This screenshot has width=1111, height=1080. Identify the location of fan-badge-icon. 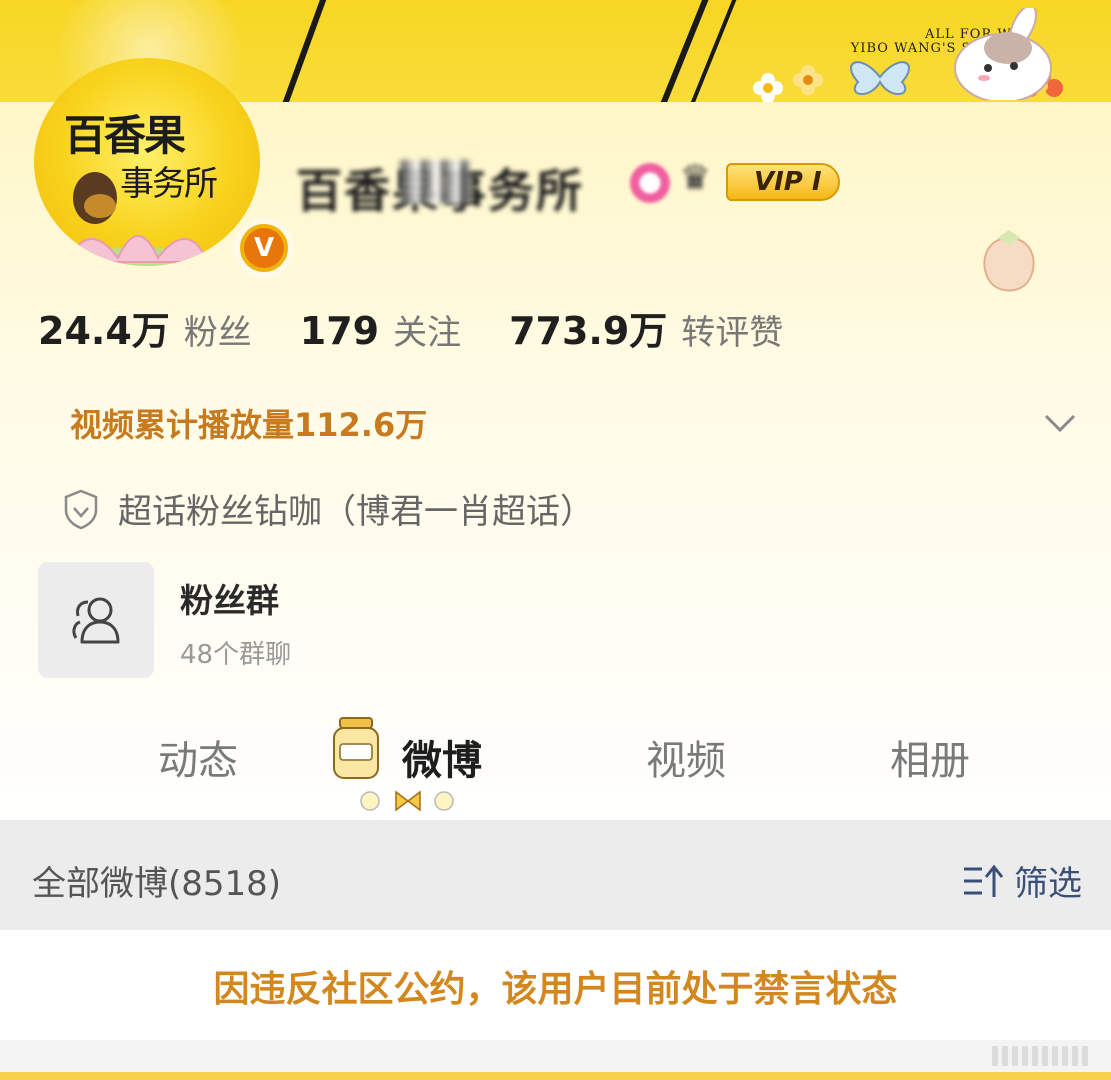
(650, 183).